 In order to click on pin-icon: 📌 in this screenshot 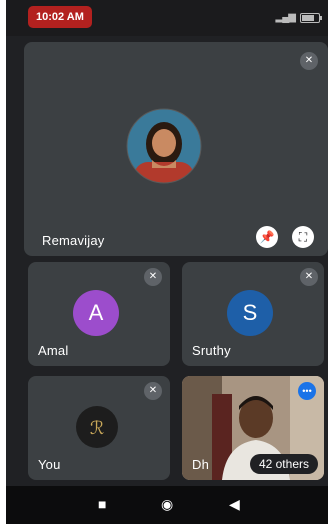, I will do `click(267, 237)`.